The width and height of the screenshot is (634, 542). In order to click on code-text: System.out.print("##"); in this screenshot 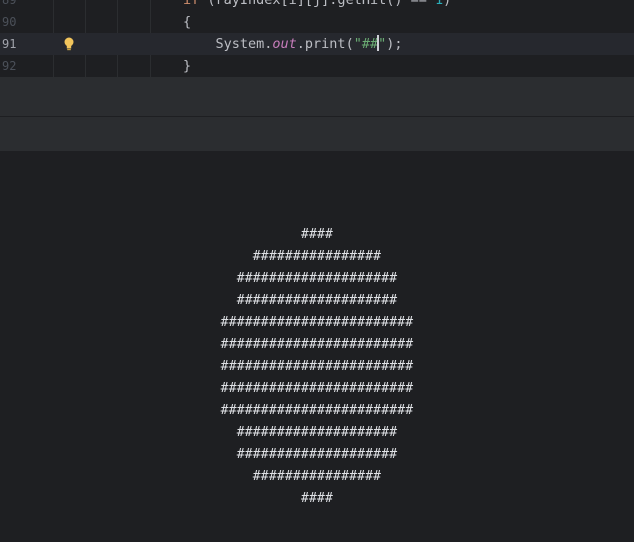, I will do `click(293, 44)`.